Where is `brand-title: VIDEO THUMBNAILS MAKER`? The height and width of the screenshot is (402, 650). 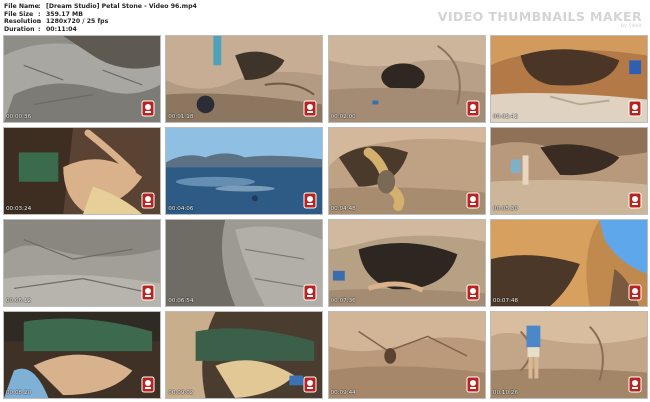 brand-title: VIDEO THUMBNAILS MAKER is located at coordinates (539, 16).